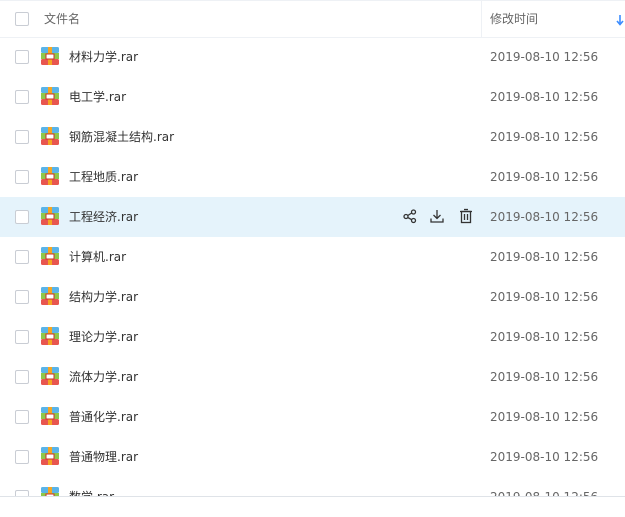 This screenshot has width=625, height=517. What do you see at coordinates (514, 19) in the screenshot?
I see `column-header-modified-time: 修改时间` at bounding box center [514, 19].